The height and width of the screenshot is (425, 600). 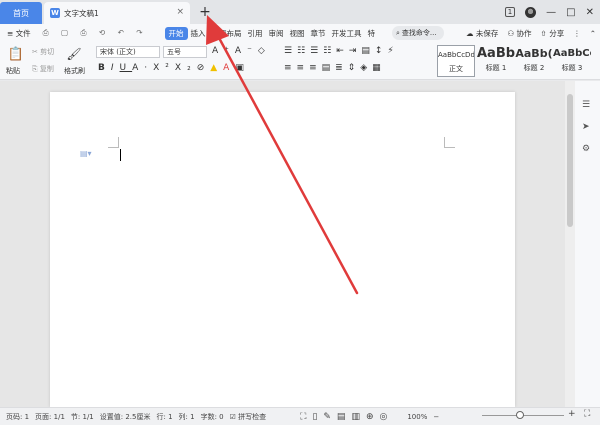 What do you see at coordinates (252, 416) in the screenshot?
I see `spellcheck-label: 拼写检查` at bounding box center [252, 416].